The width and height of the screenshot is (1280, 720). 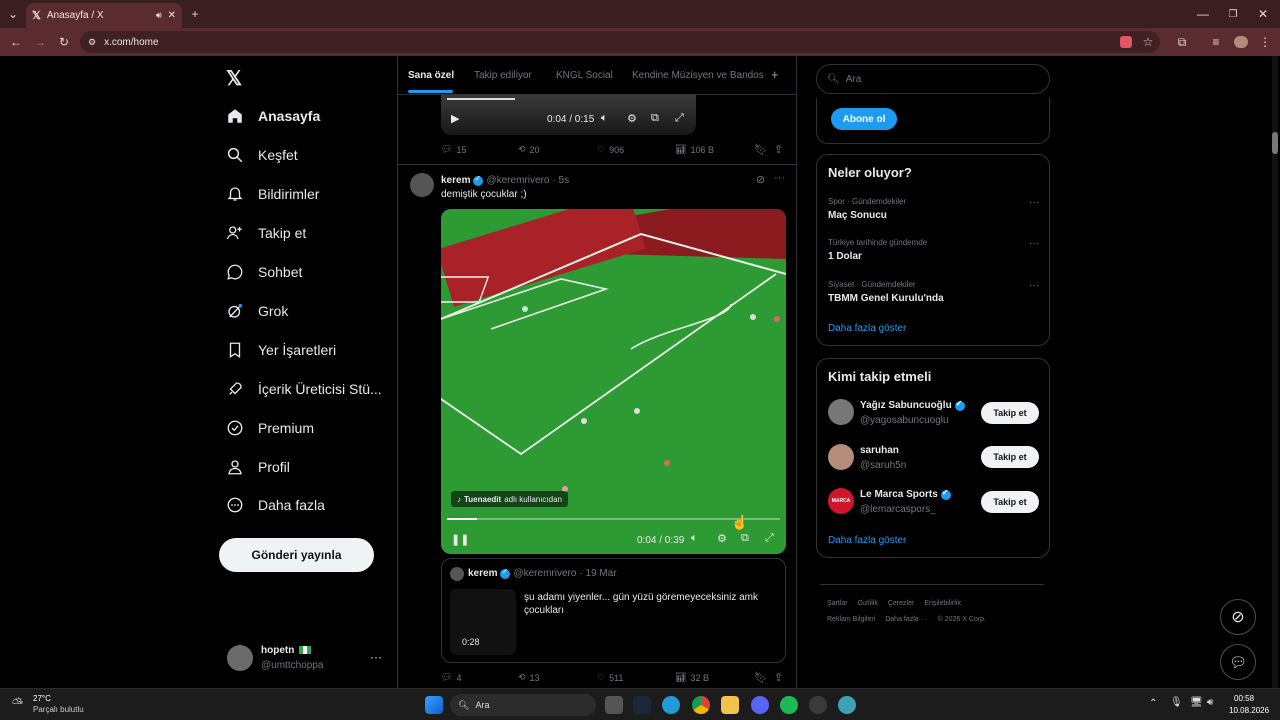 What do you see at coordinates (698, 75) in the screenshot?
I see `tab-musician: Kendine Müzisyen ve Bandos` at bounding box center [698, 75].